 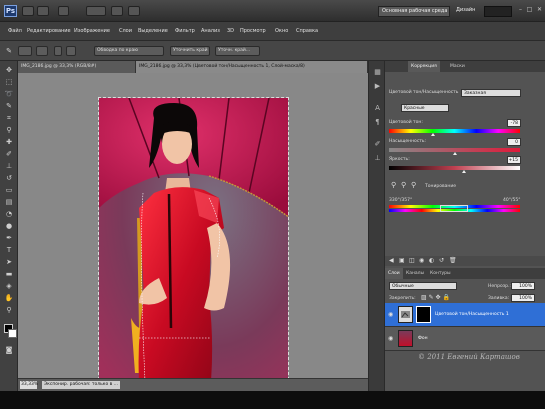 What do you see at coordinates (377, 144) in the screenshot?
I see `brush-panel-icon: ✐` at bounding box center [377, 144].